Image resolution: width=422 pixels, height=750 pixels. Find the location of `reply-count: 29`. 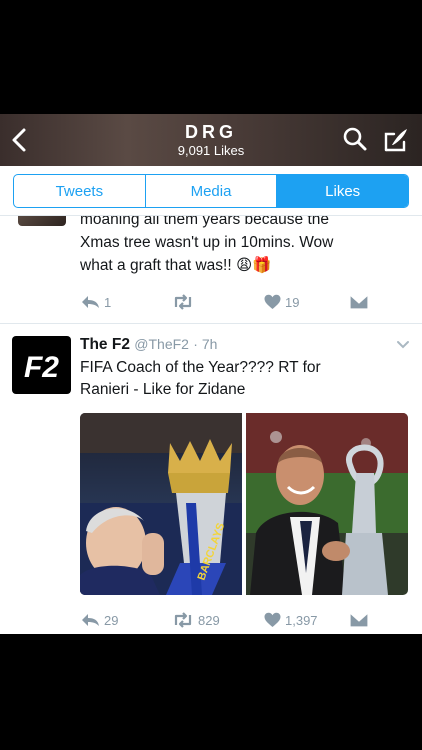

reply-count: 29 is located at coordinates (111, 620).